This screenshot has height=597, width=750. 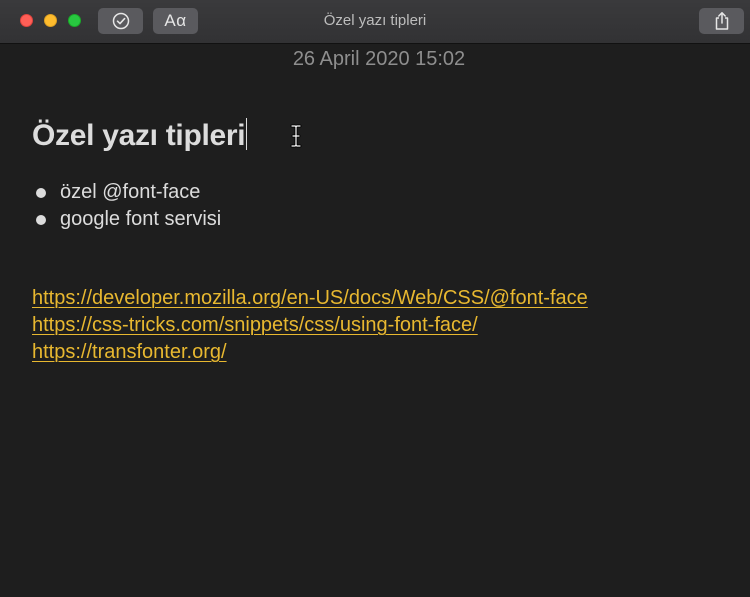 I want to click on note-title-text: Özel yazı tipleri, so click(x=139, y=135).